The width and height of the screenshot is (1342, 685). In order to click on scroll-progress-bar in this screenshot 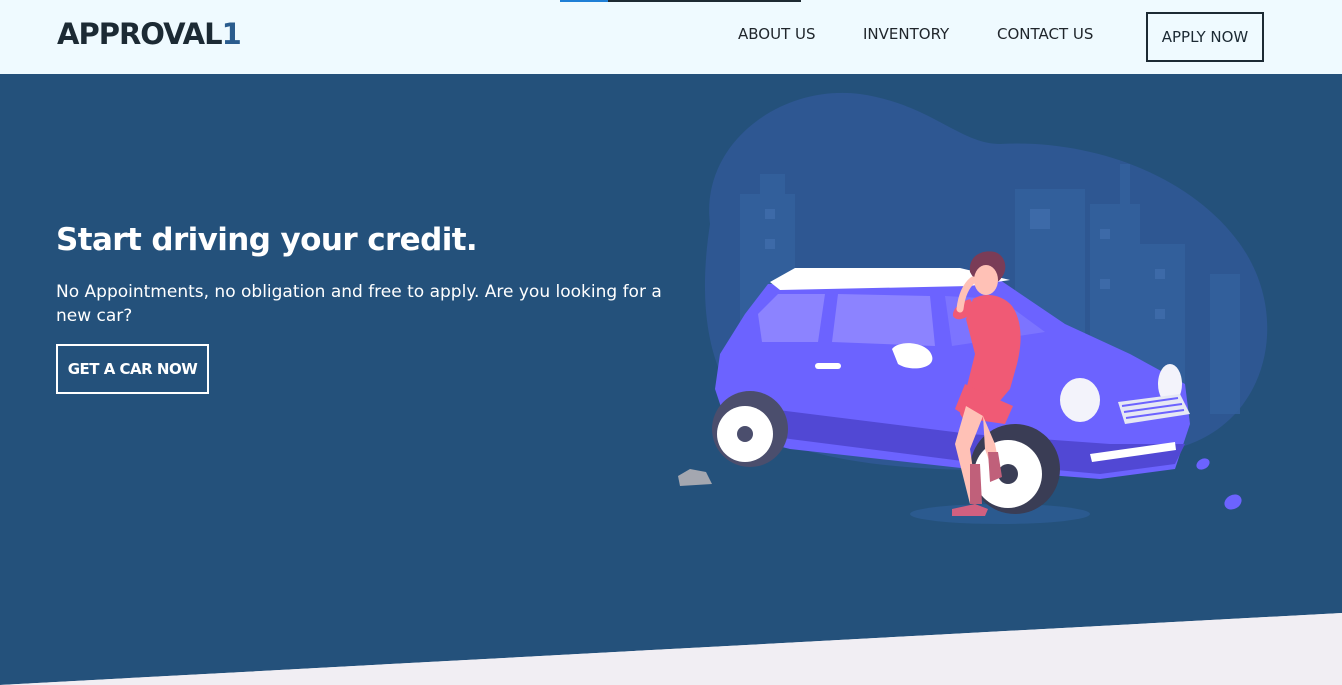, I will do `click(680, 1)`.